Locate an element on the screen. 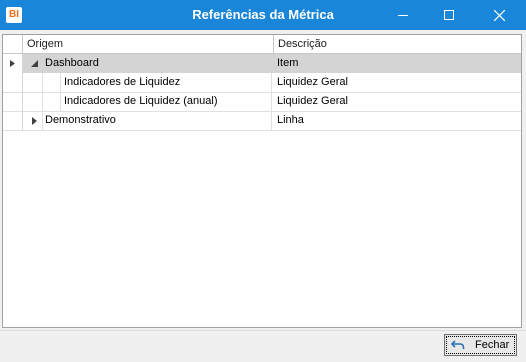 The image size is (526, 362). fechar-button-label: Fechar is located at coordinates (492, 345).